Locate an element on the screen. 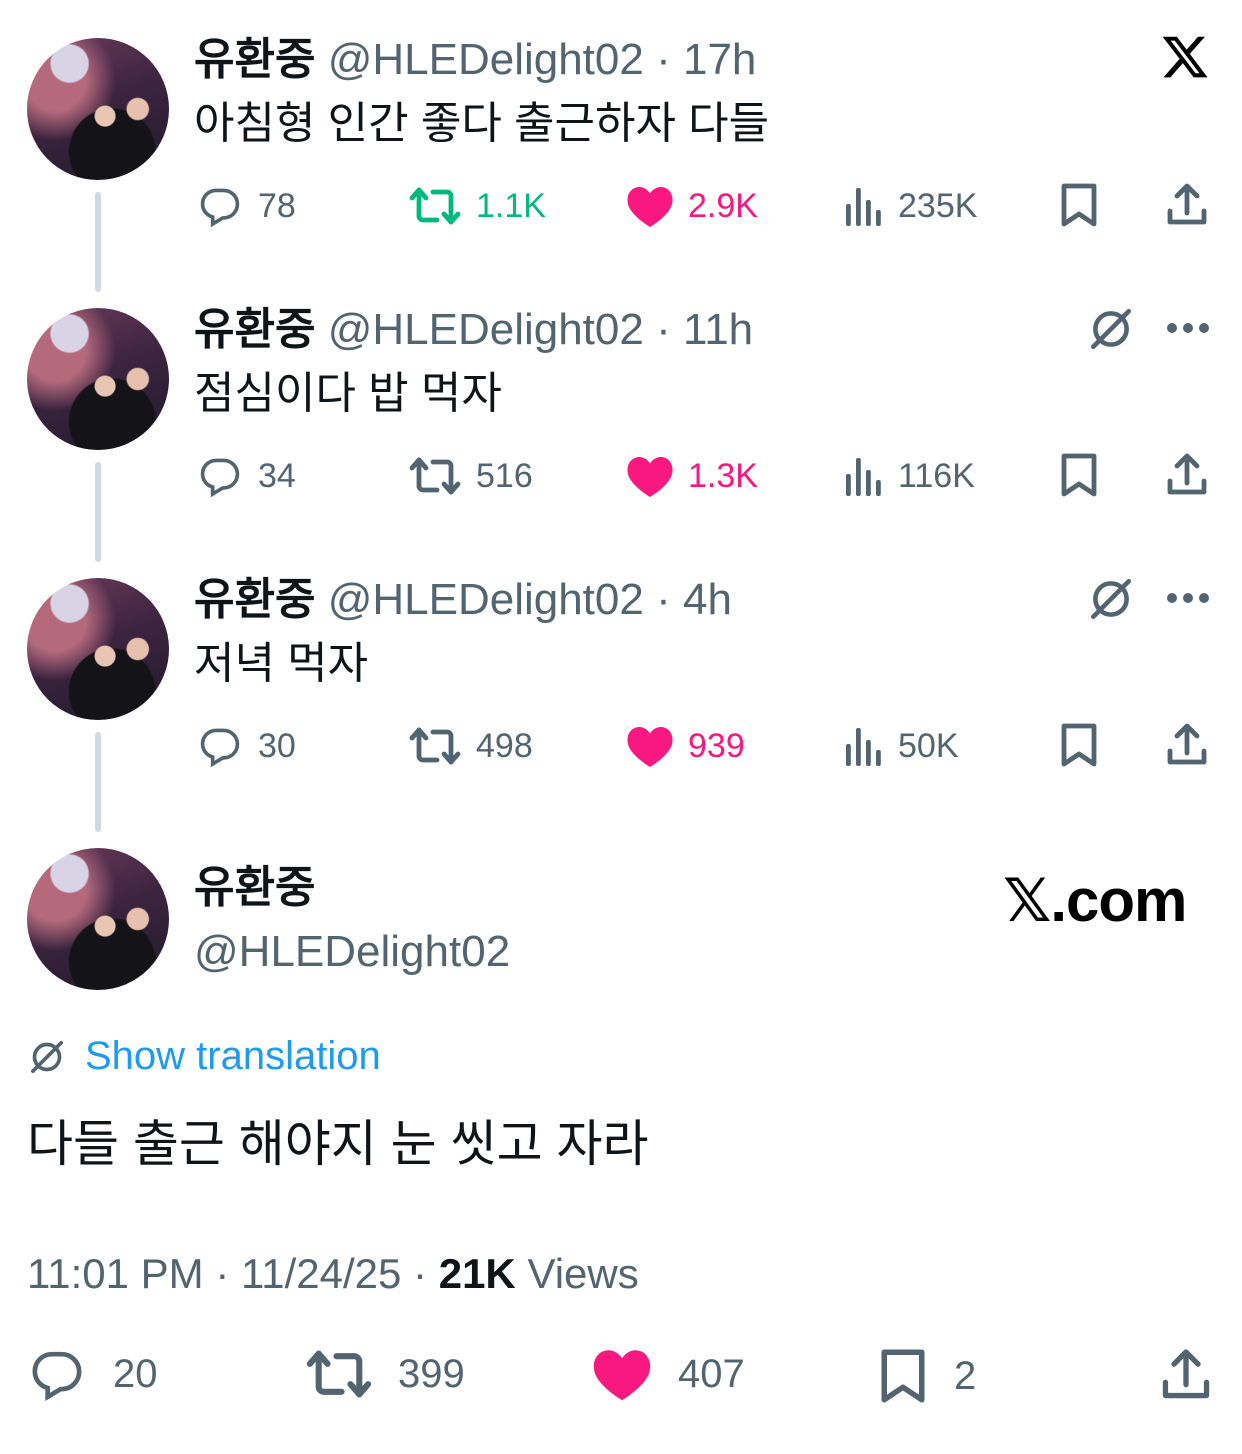  retweet-button: 399 is located at coordinates (385, 1374).